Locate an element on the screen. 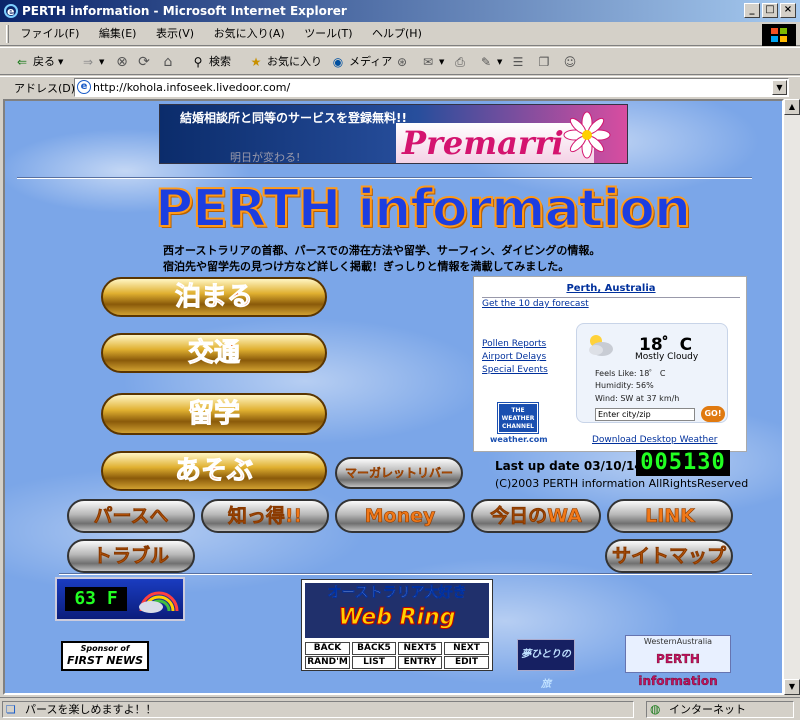 The height and width of the screenshot is (720, 800). webring-back5-button: BACK5 is located at coordinates (374, 648).